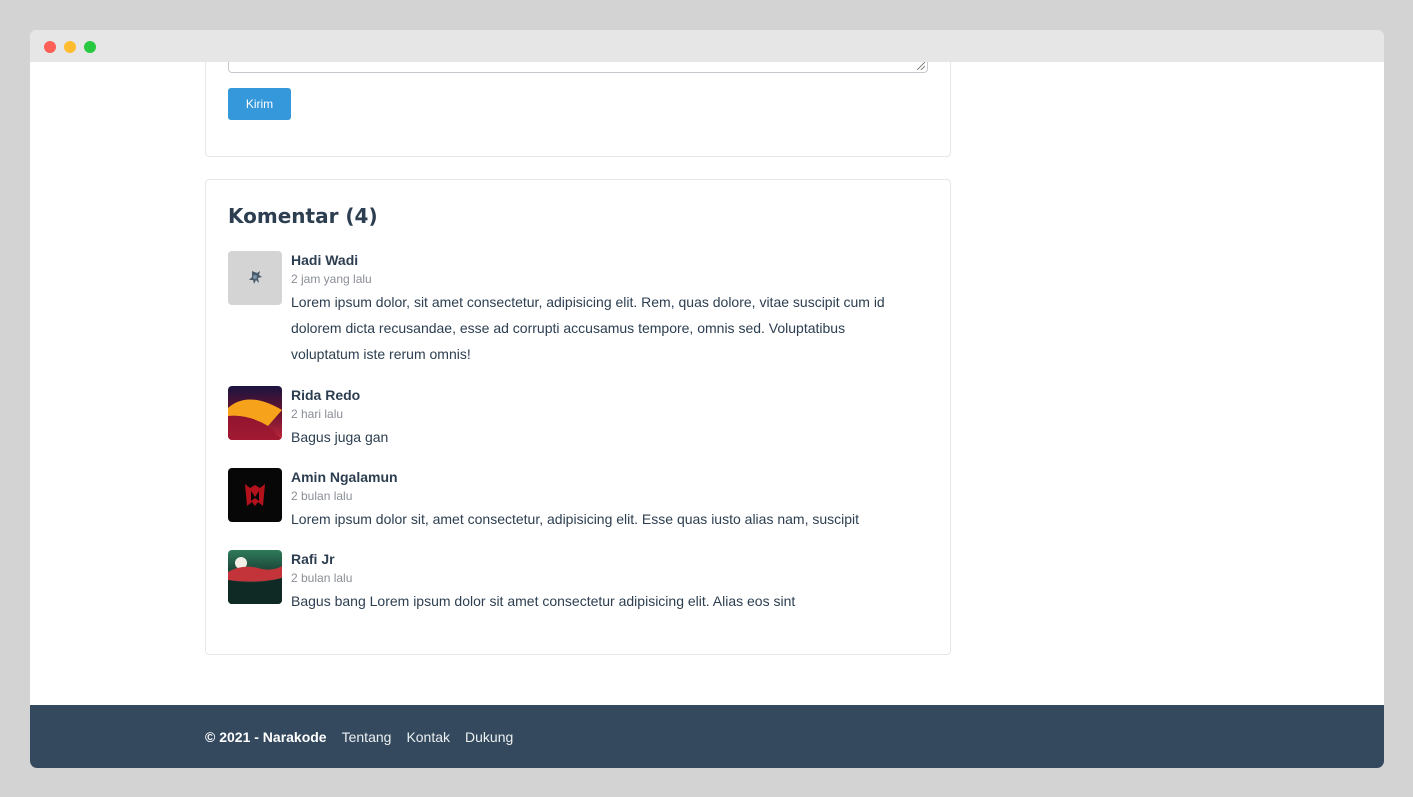  Describe the element at coordinates (707, 46) in the screenshot. I see `window-titlebar` at that location.